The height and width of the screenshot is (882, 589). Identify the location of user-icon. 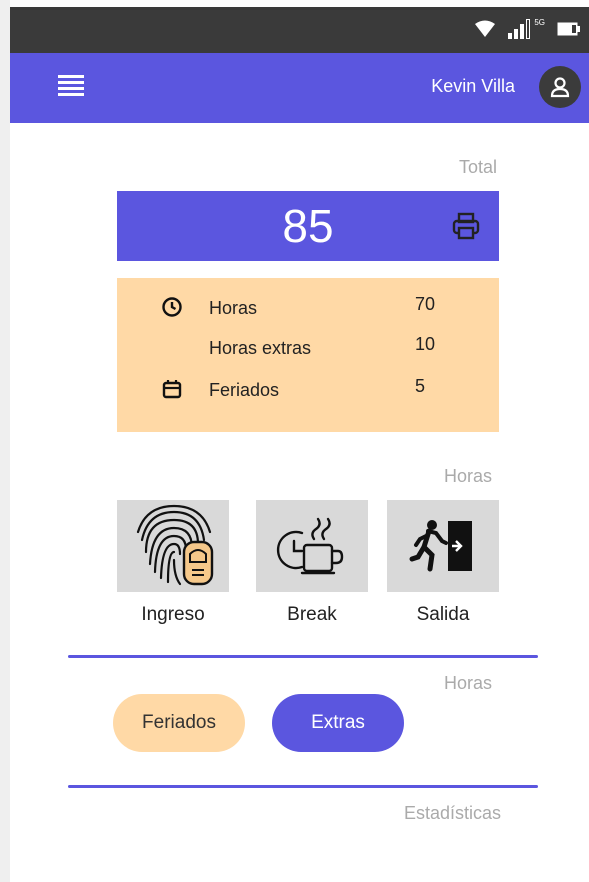
(560, 87).